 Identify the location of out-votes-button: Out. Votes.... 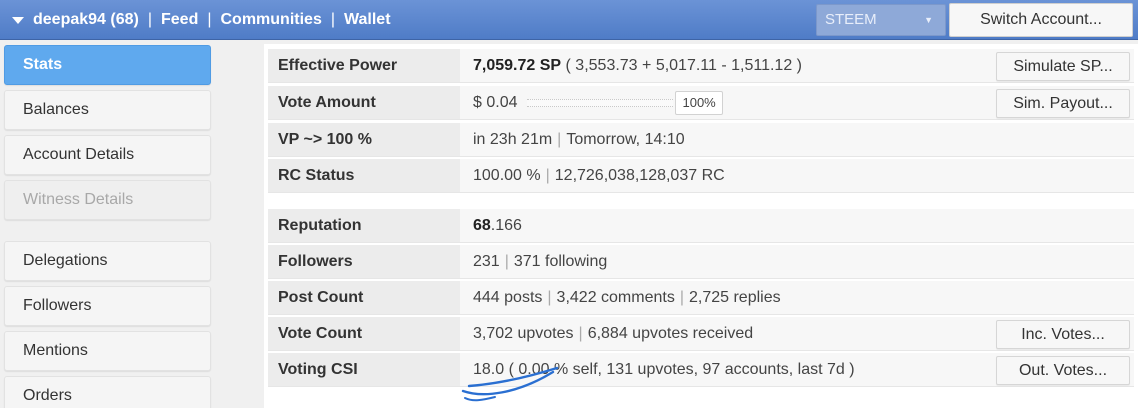
(1063, 370).